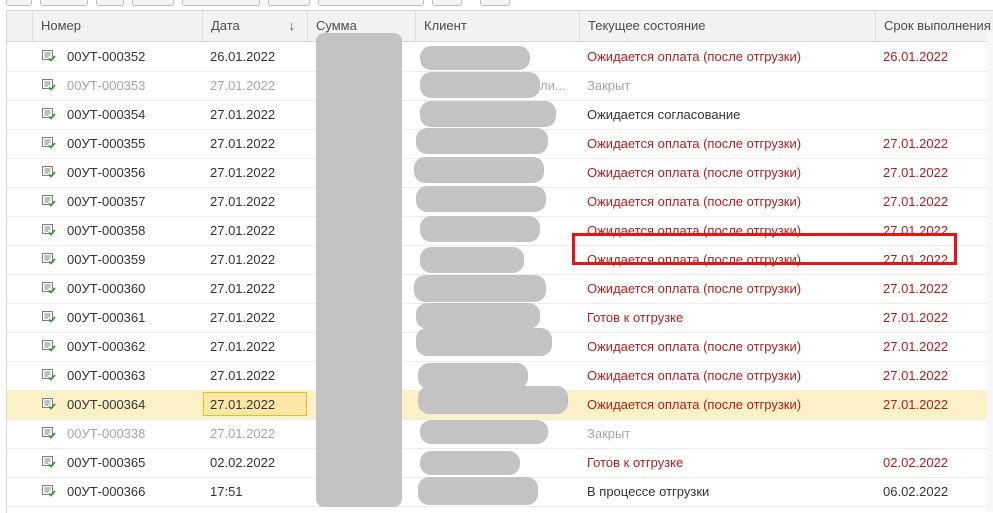  What do you see at coordinates (938, 433) in the screenshot?
I see `order-deadline` at bounding box center [938, 433].